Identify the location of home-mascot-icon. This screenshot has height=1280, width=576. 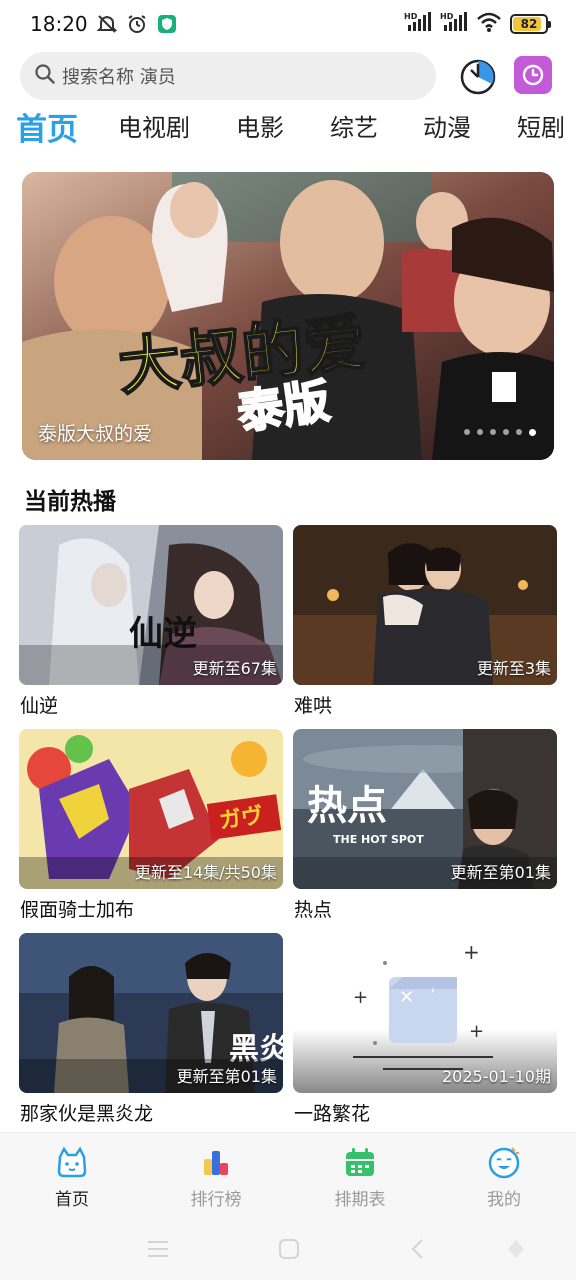
(72, 1162).